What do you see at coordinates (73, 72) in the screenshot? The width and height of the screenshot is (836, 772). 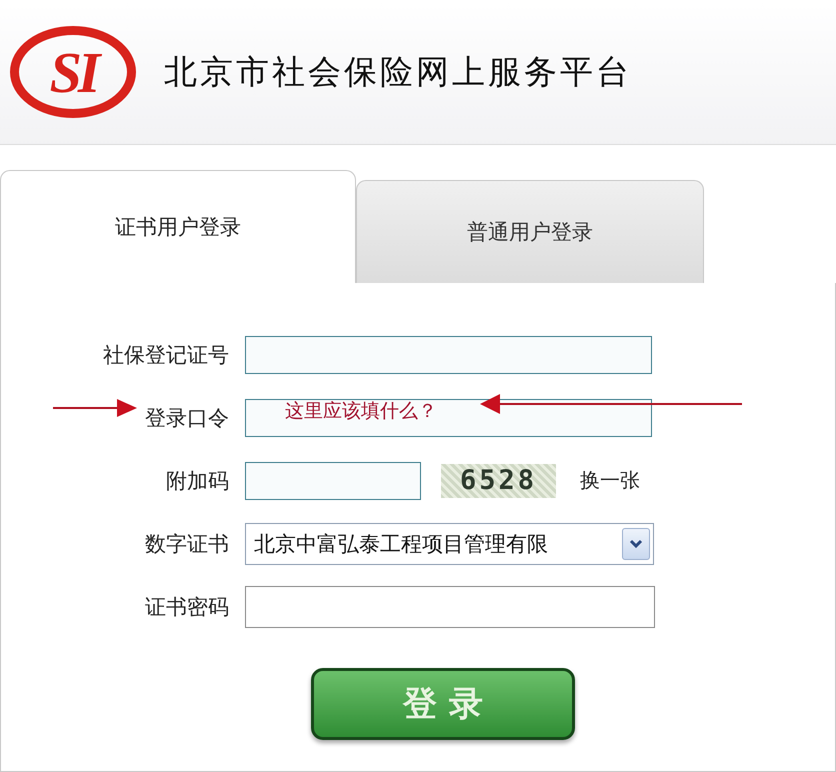 I see `logo: SI` at bounding box center [73, 72].